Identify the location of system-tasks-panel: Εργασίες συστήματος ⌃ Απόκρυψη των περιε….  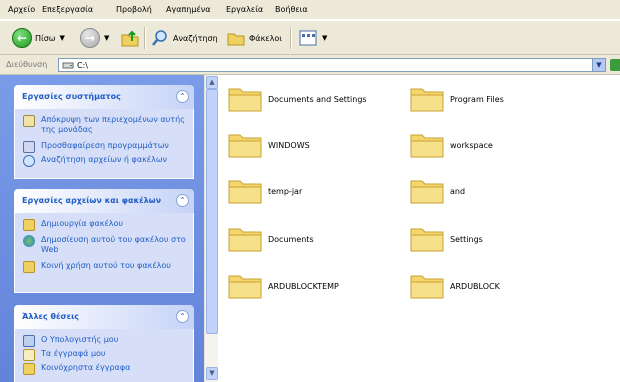
(104, 132).